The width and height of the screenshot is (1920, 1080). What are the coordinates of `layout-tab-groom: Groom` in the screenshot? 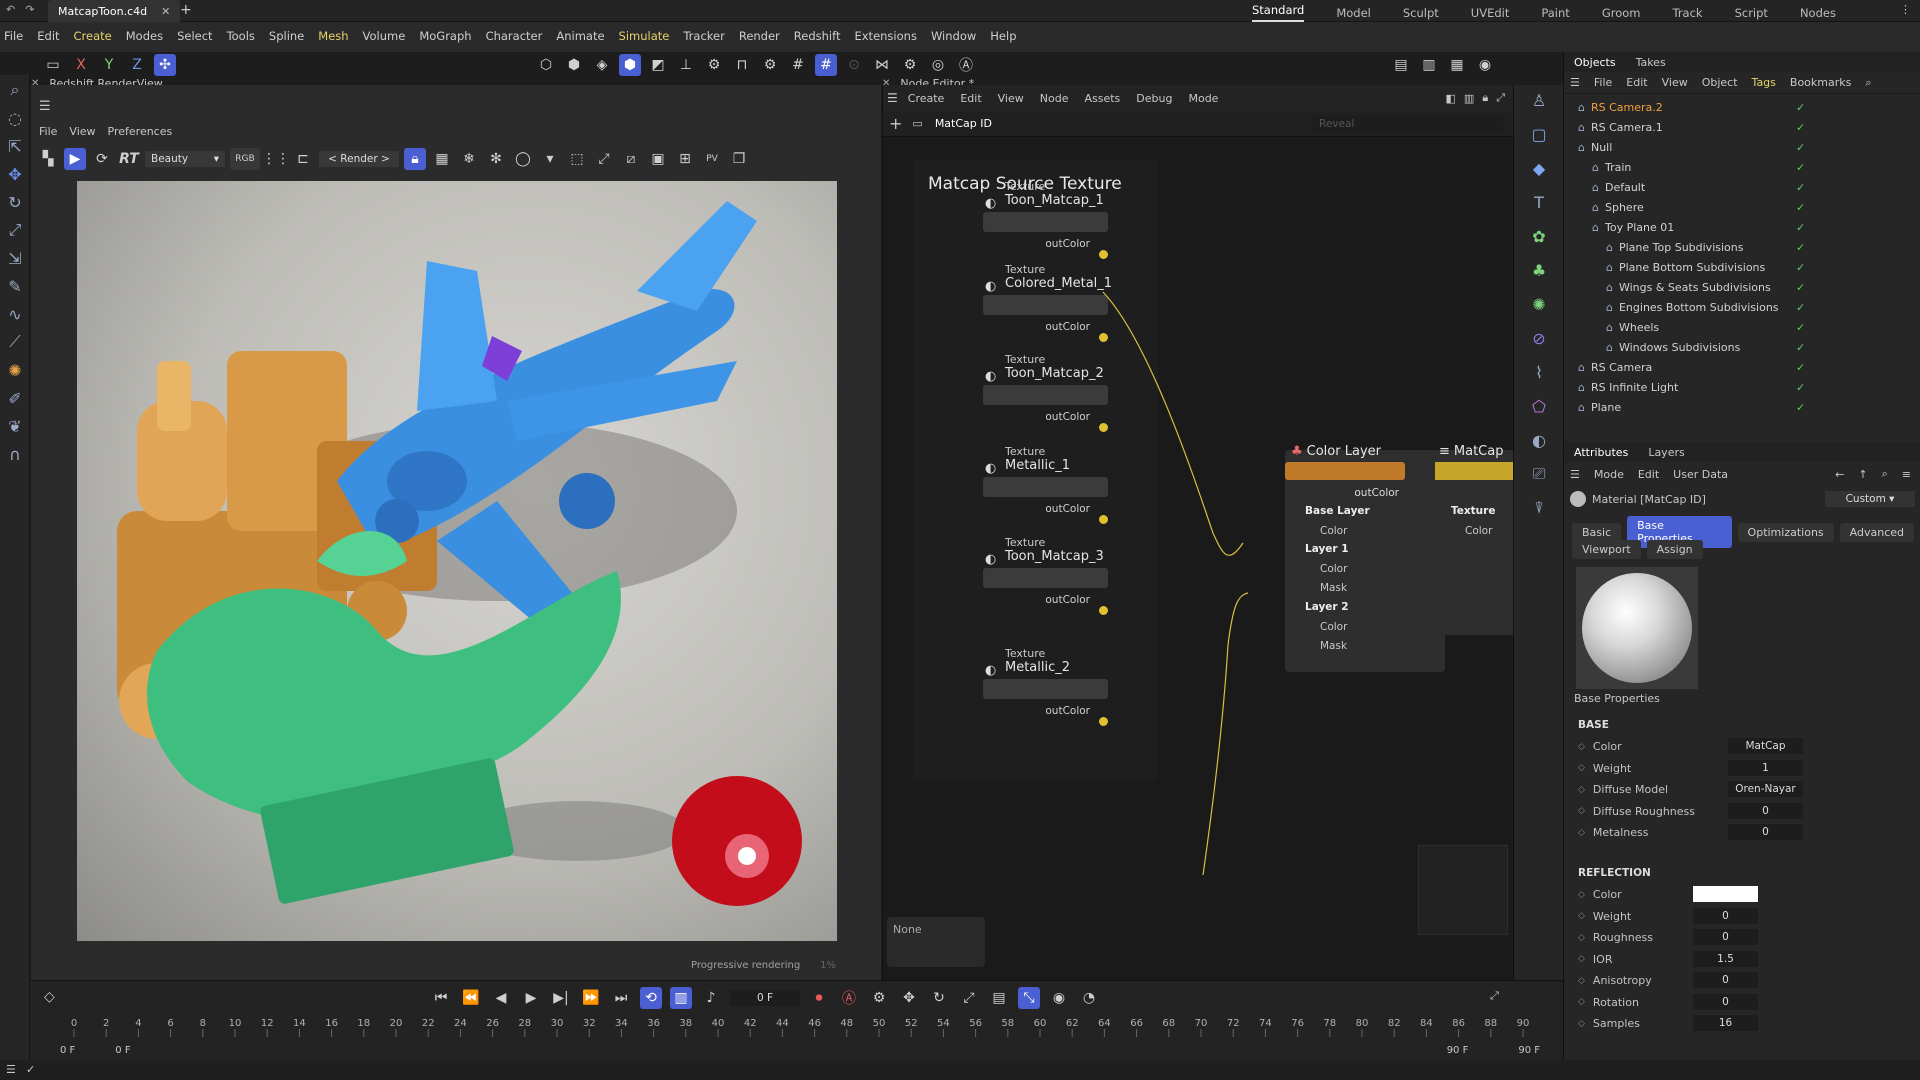 It's located at (1621, 13).